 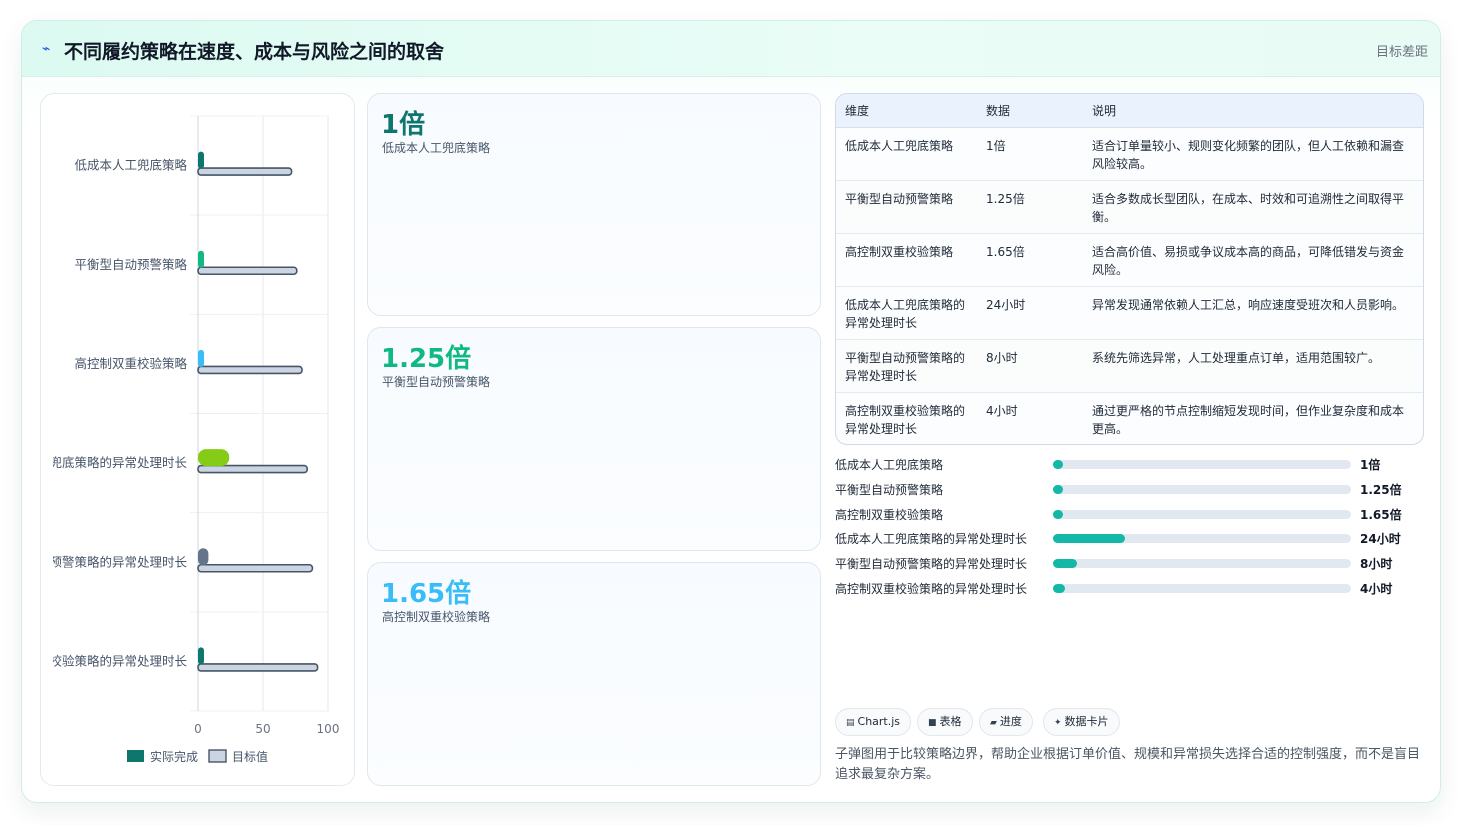 I want to click on progress-label: 平衡型自动预警策略, so click(x=889, y=489).